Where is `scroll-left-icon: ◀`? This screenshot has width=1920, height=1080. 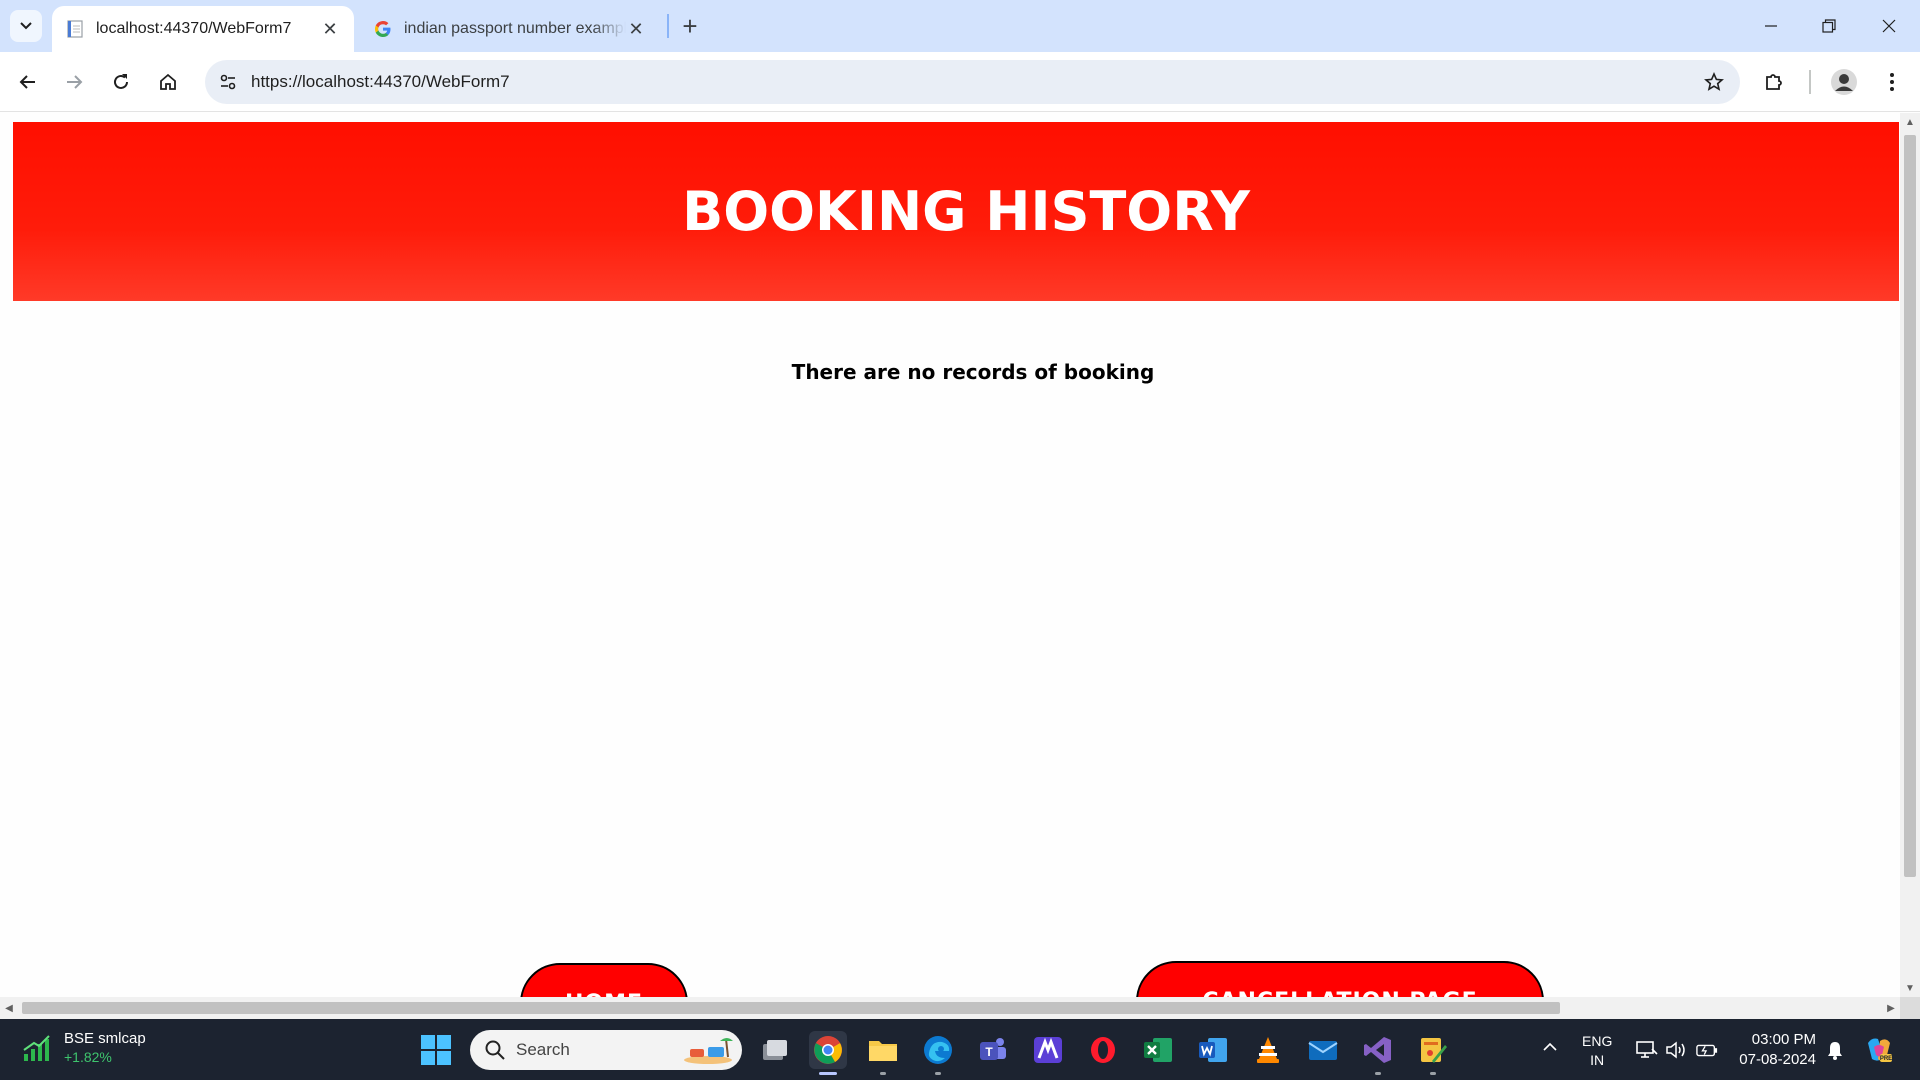
scroll-left-icon: ◀ is located at coordinates (9, 1008).